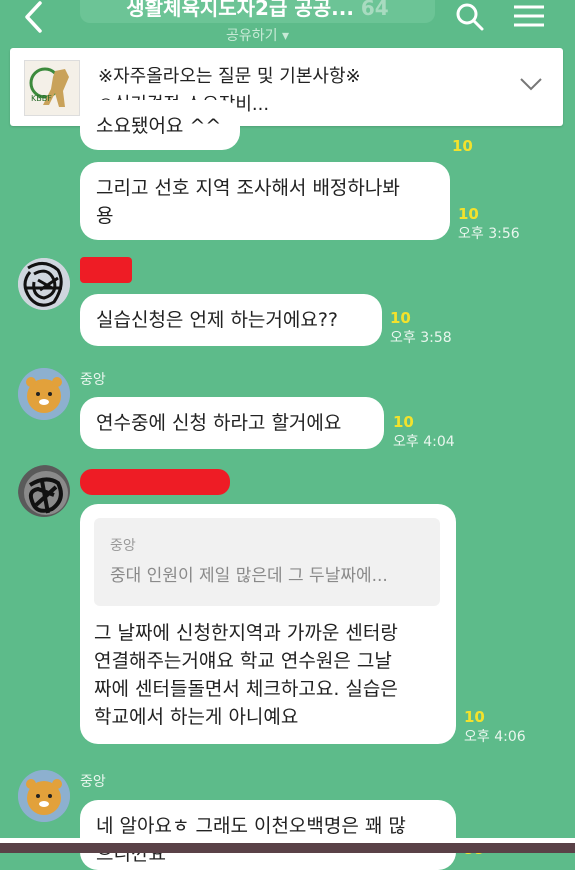  I want to click on message-time: 오후 3:58, so click(421, 338).